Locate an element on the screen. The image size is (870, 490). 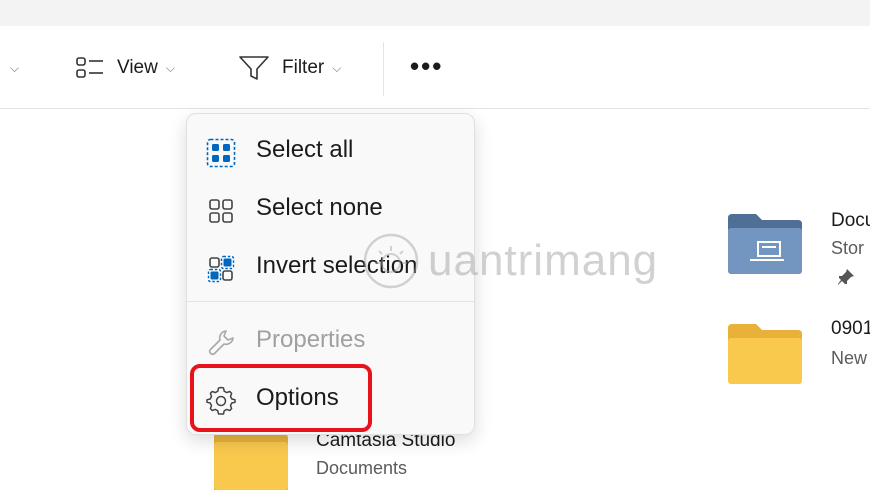
toolbar-divider is located at coordinates (383, 69).